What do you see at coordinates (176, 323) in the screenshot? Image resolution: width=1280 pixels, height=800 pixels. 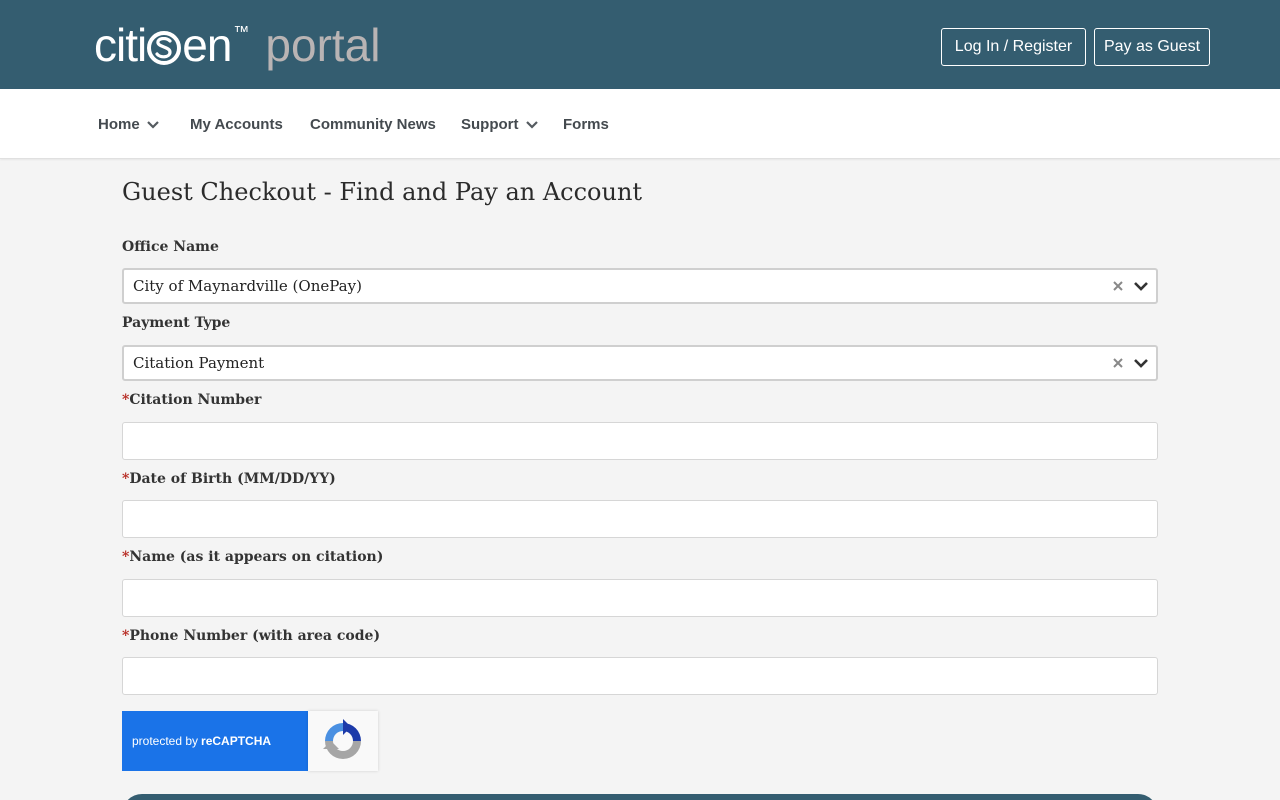 I see `payment-type-label: Payment Type` at bounding box center [176, 323].